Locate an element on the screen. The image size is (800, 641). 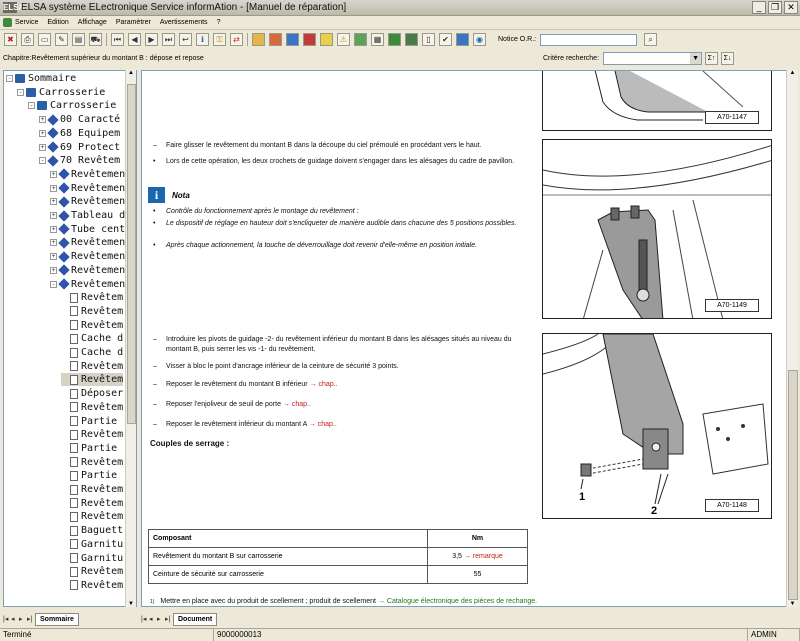
document-scroll-thumb is located at coordinates (793, 485).